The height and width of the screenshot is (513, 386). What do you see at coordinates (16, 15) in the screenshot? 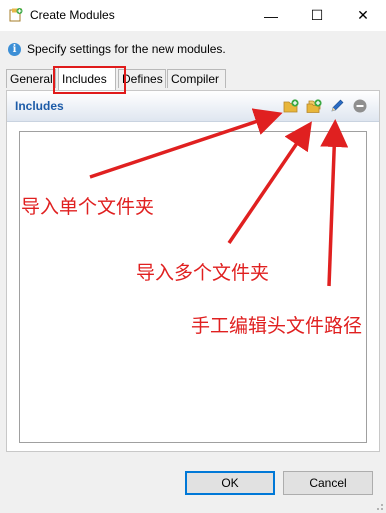
I see `app-icon` at bounding box center [16, 15].